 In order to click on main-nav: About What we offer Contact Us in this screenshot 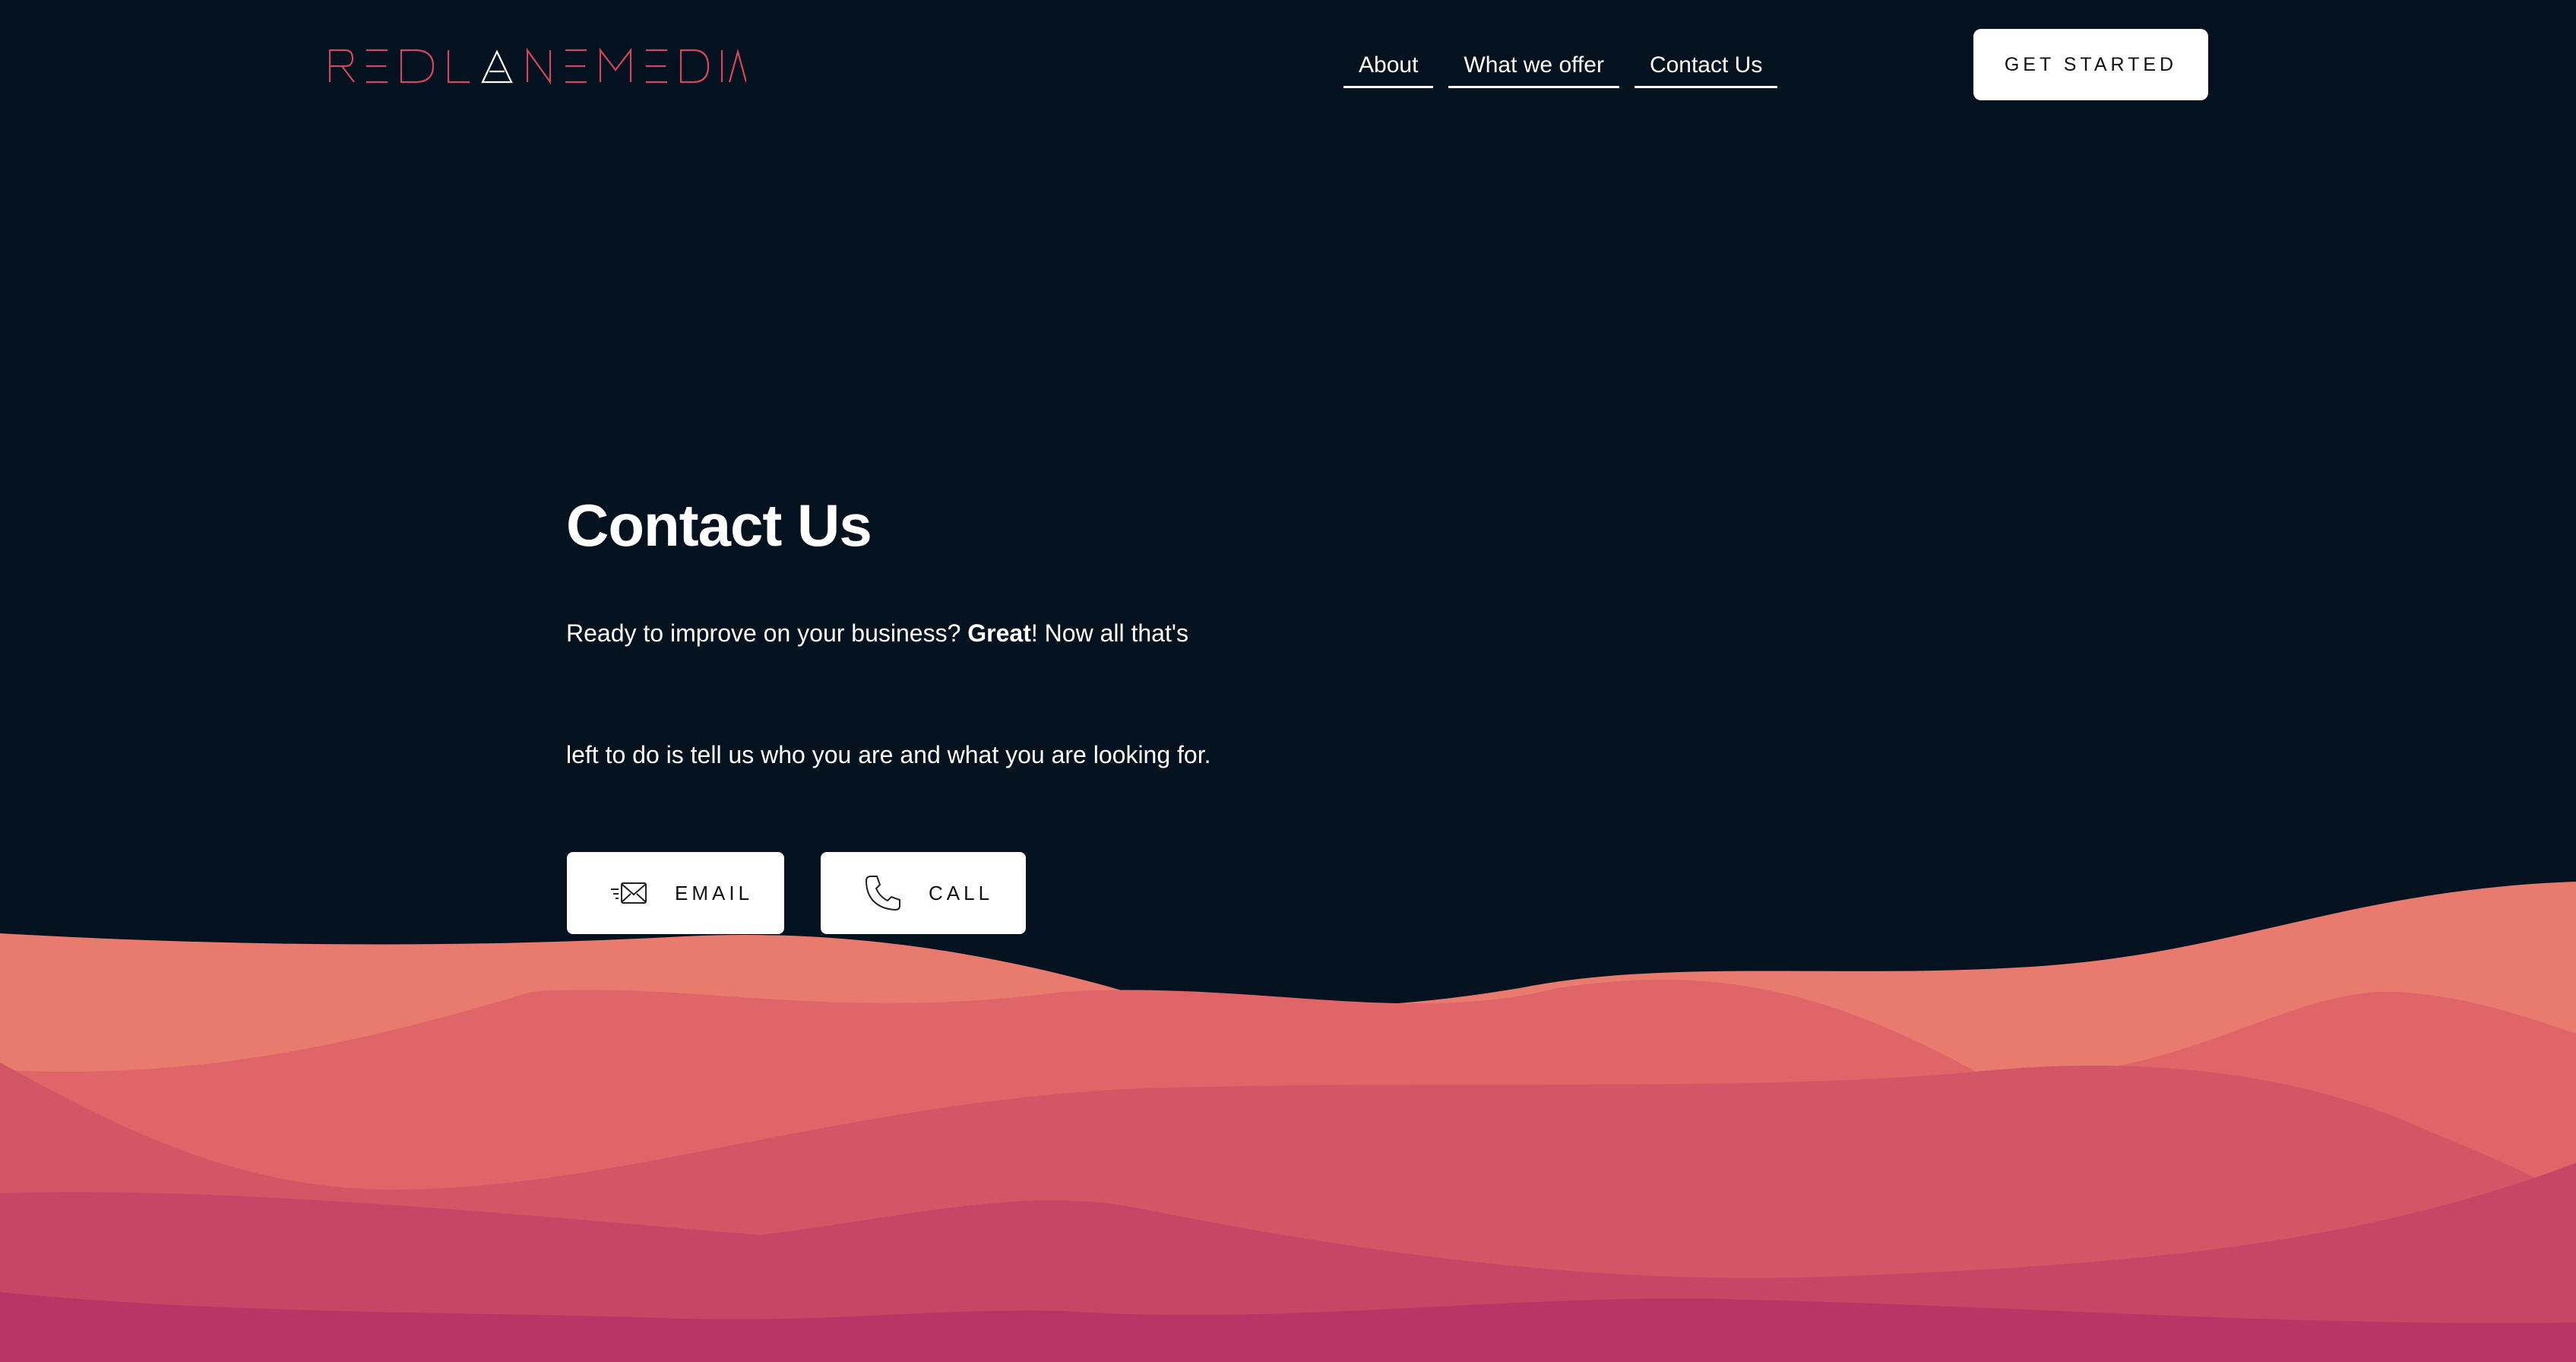, I will do `click(1560, 67)`.